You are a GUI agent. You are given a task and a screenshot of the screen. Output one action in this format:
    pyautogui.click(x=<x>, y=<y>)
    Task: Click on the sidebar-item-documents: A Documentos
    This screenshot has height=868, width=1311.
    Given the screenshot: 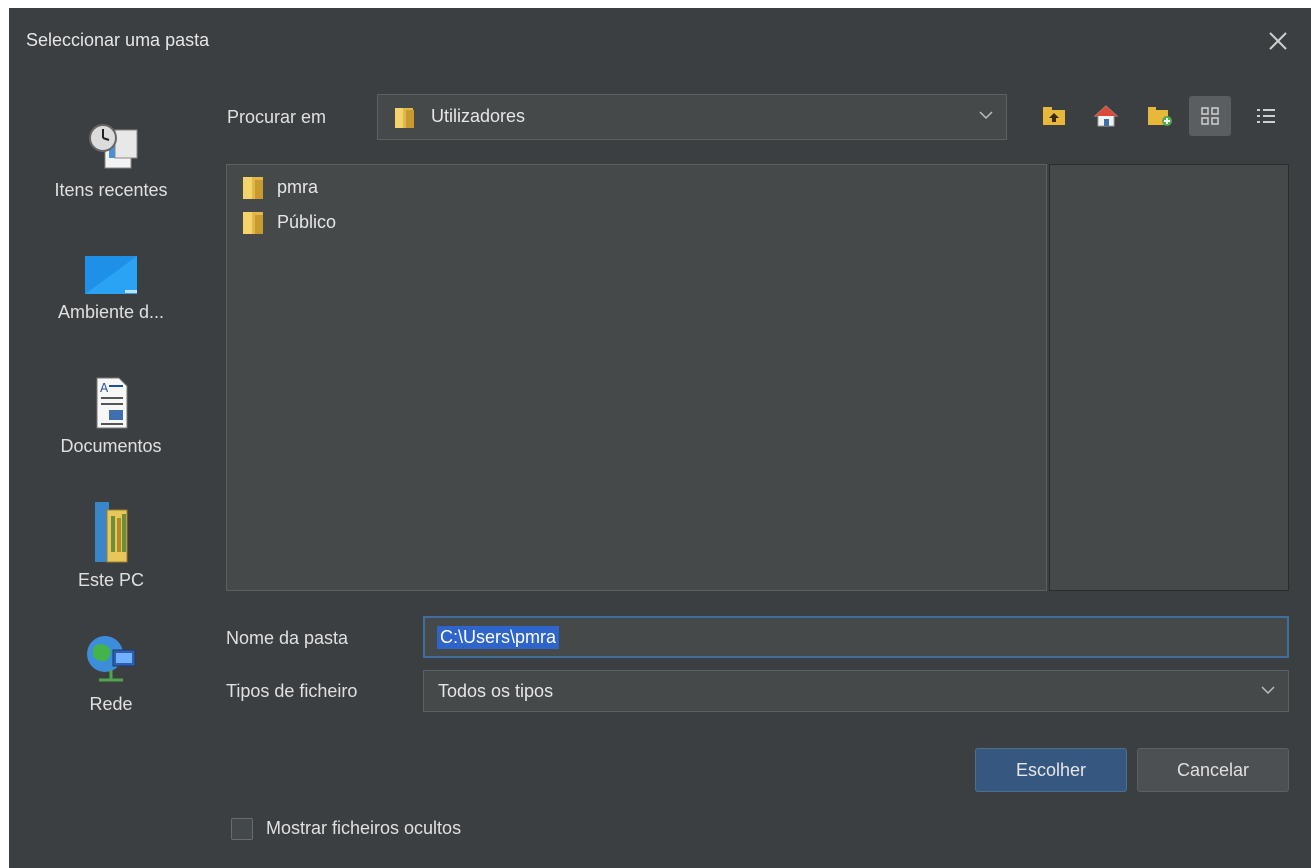 What is the action you would take?
    pyautogui.click(x=111, y=414)
    